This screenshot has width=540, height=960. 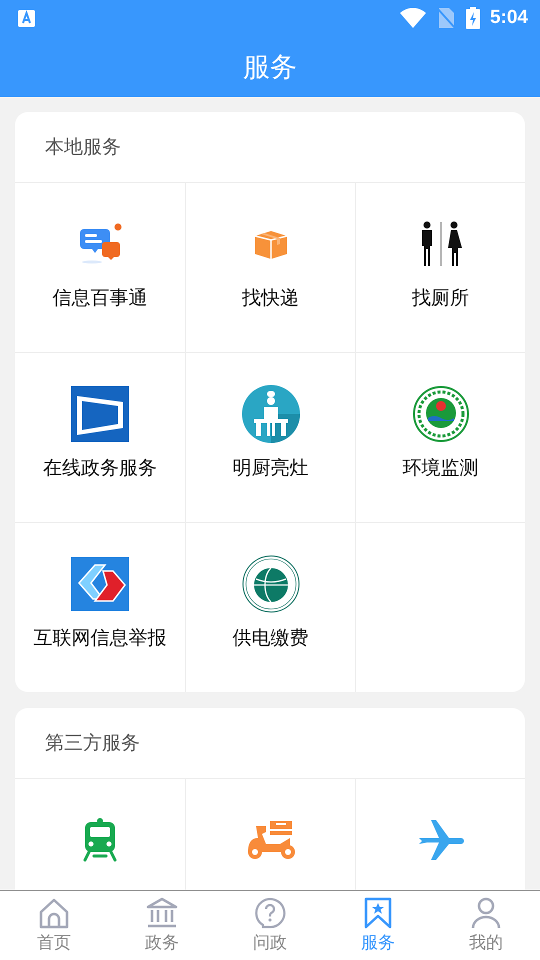 I want to click on scooter-icon, so click(x=271, y=840).